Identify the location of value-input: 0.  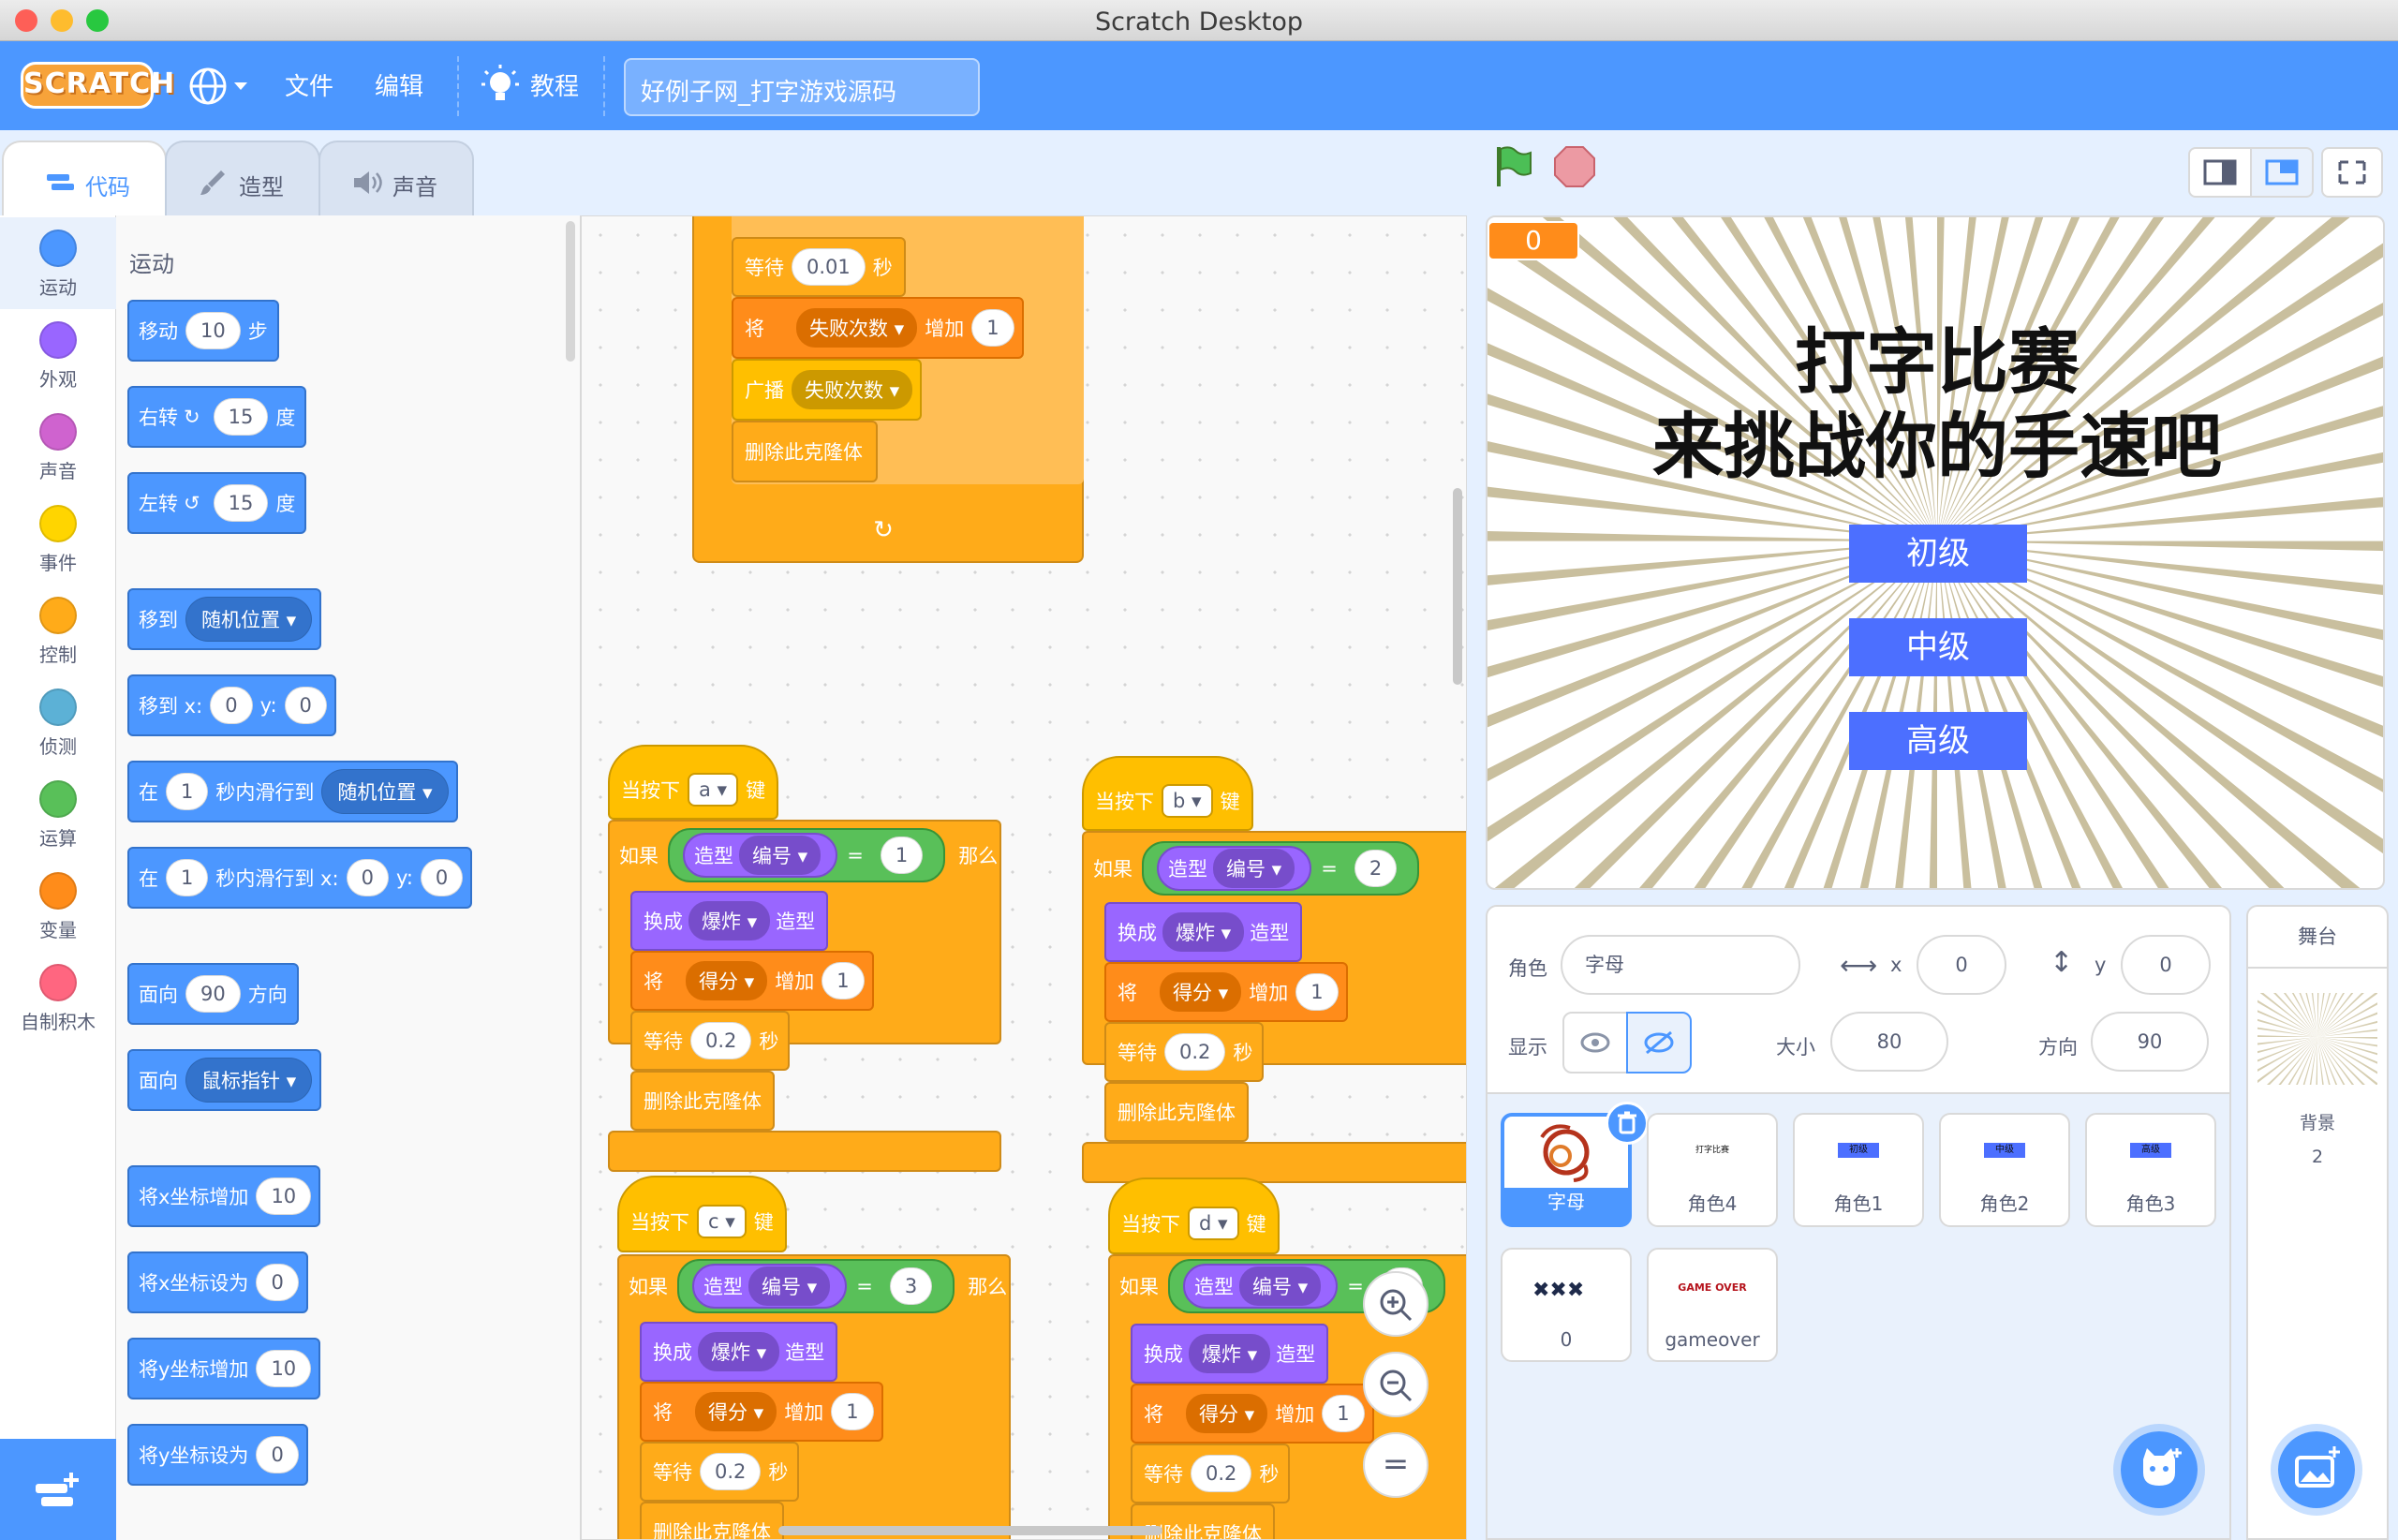
(277, 1282).